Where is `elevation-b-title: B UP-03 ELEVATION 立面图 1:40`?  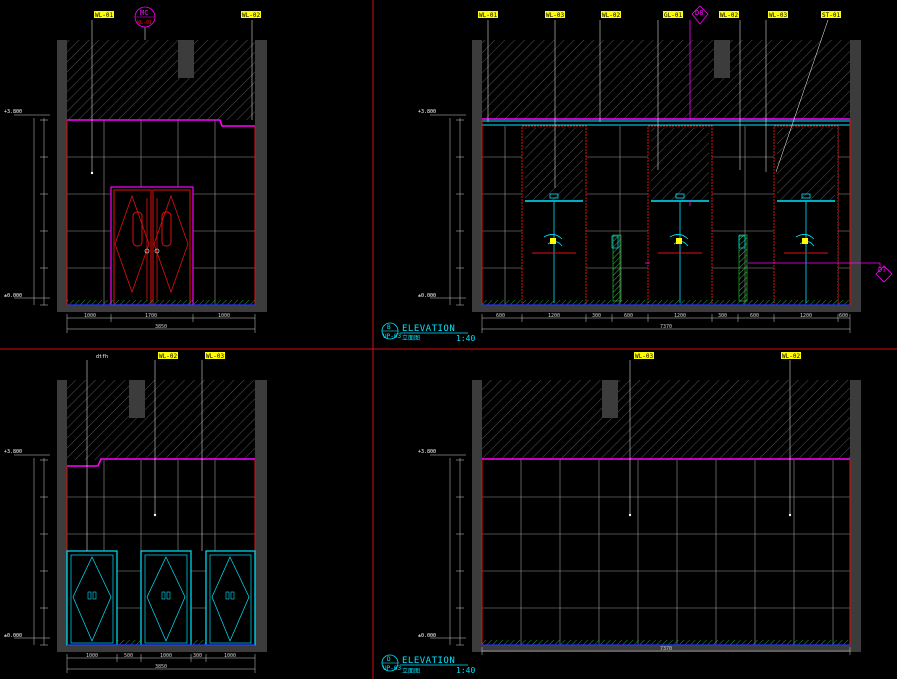
elevation-b-title: B UP-03 ELEVATION 立面图 1:40 is located at coordinates (428, 332).